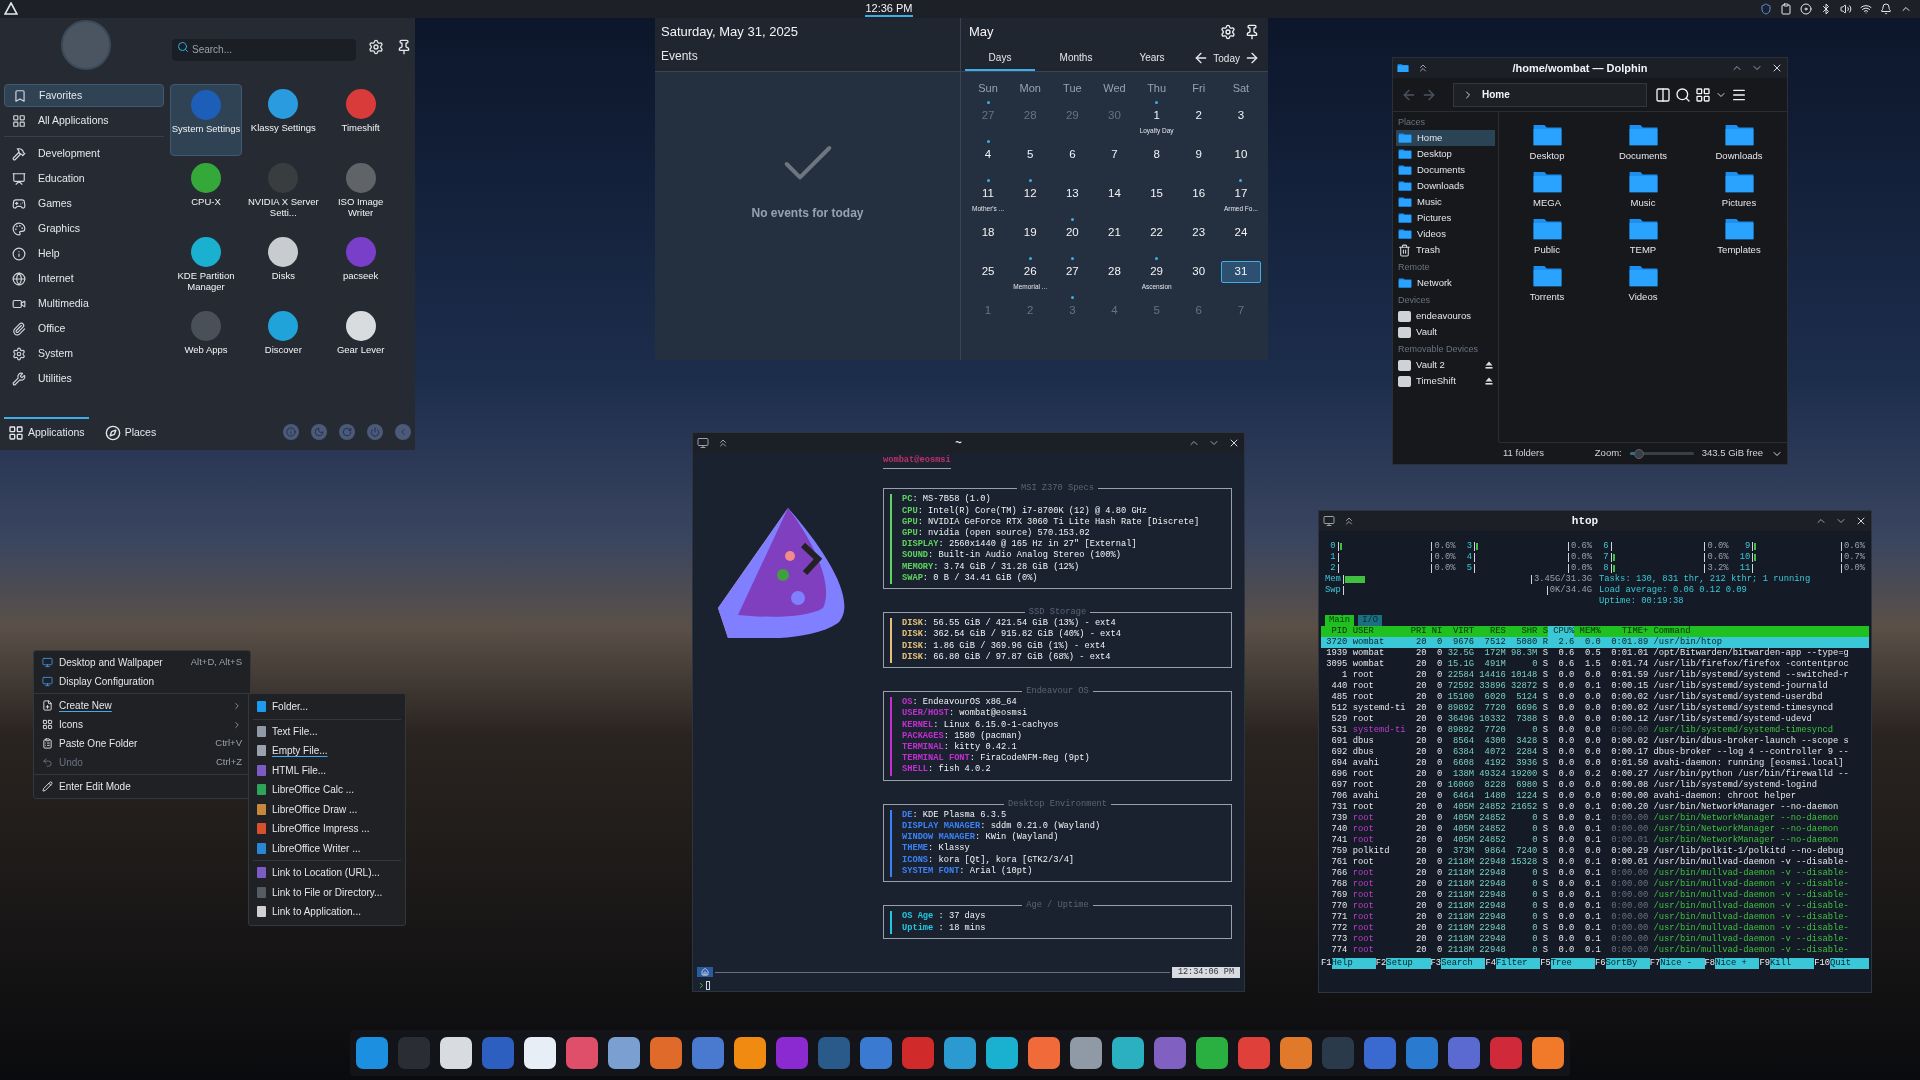  I want to click on process-line: 773 root 20 0 2118M 22948 0 S 0.0 0.1 0:00.00 /usr/bin/mullvad-daemon -v --disable-, so click(1595, 939).